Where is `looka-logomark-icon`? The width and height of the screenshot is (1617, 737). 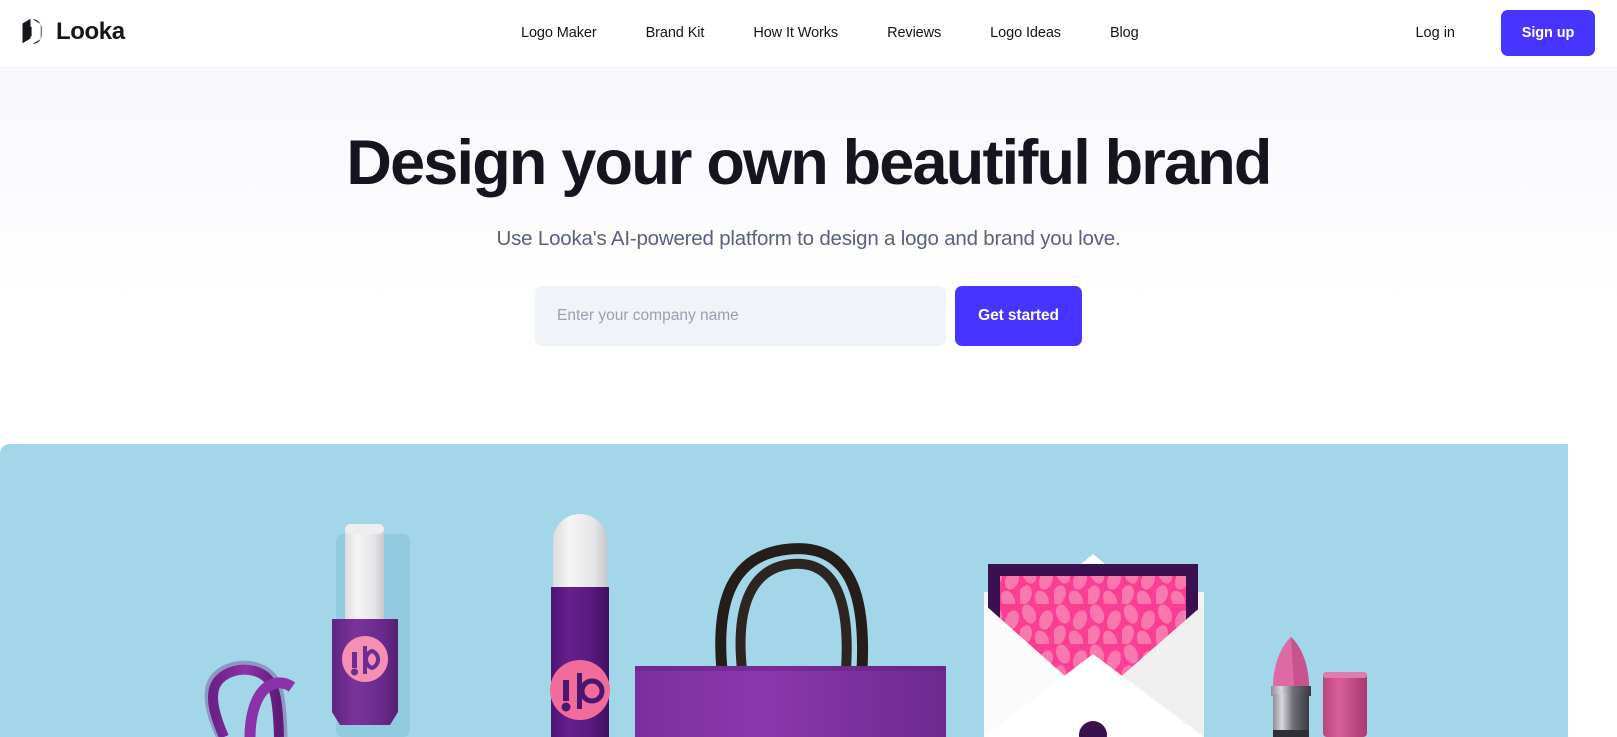 looka-logomark-icon is located at coordinates (34, 31).